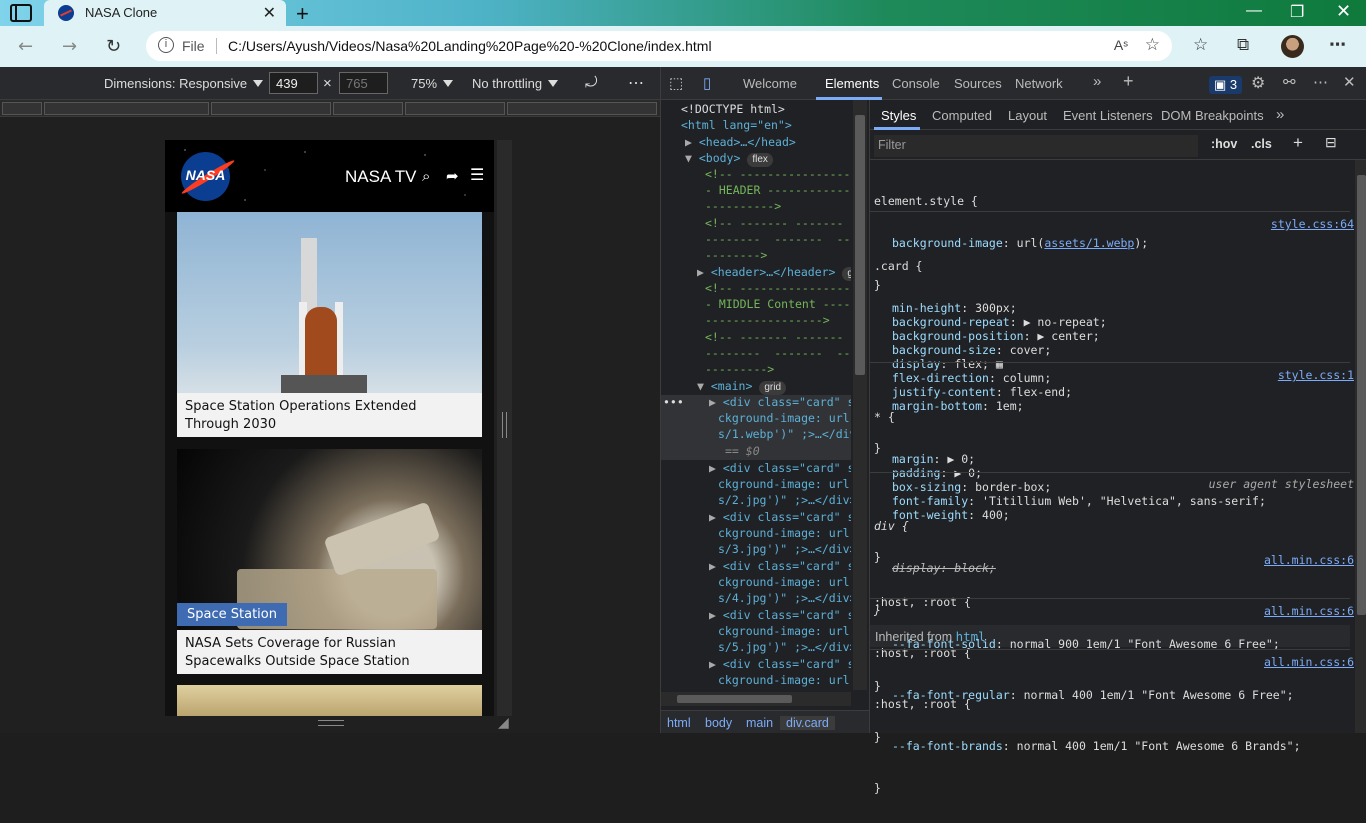 The height and width of the screenshot is (823, 1366). Describe the element at coordinates (1254, 11) in the screenshot. I see `minimize-icon: —` at that location.